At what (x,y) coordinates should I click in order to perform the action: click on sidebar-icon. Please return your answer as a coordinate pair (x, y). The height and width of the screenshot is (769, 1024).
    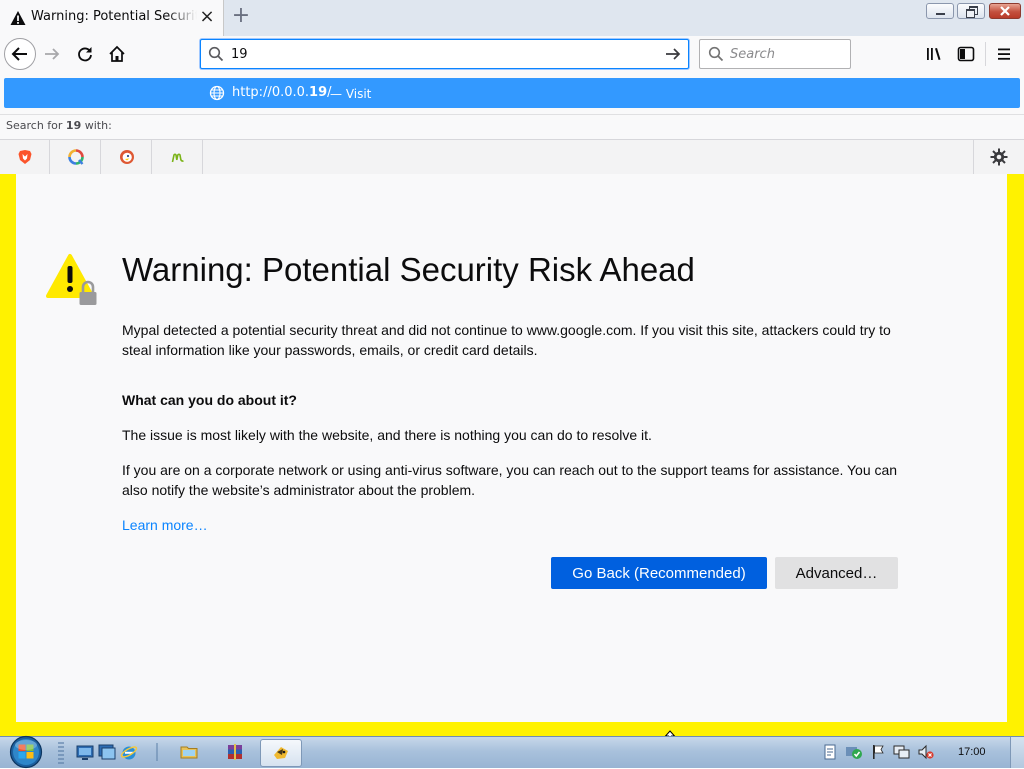
    Looking at the image, I should click on (966, 54).